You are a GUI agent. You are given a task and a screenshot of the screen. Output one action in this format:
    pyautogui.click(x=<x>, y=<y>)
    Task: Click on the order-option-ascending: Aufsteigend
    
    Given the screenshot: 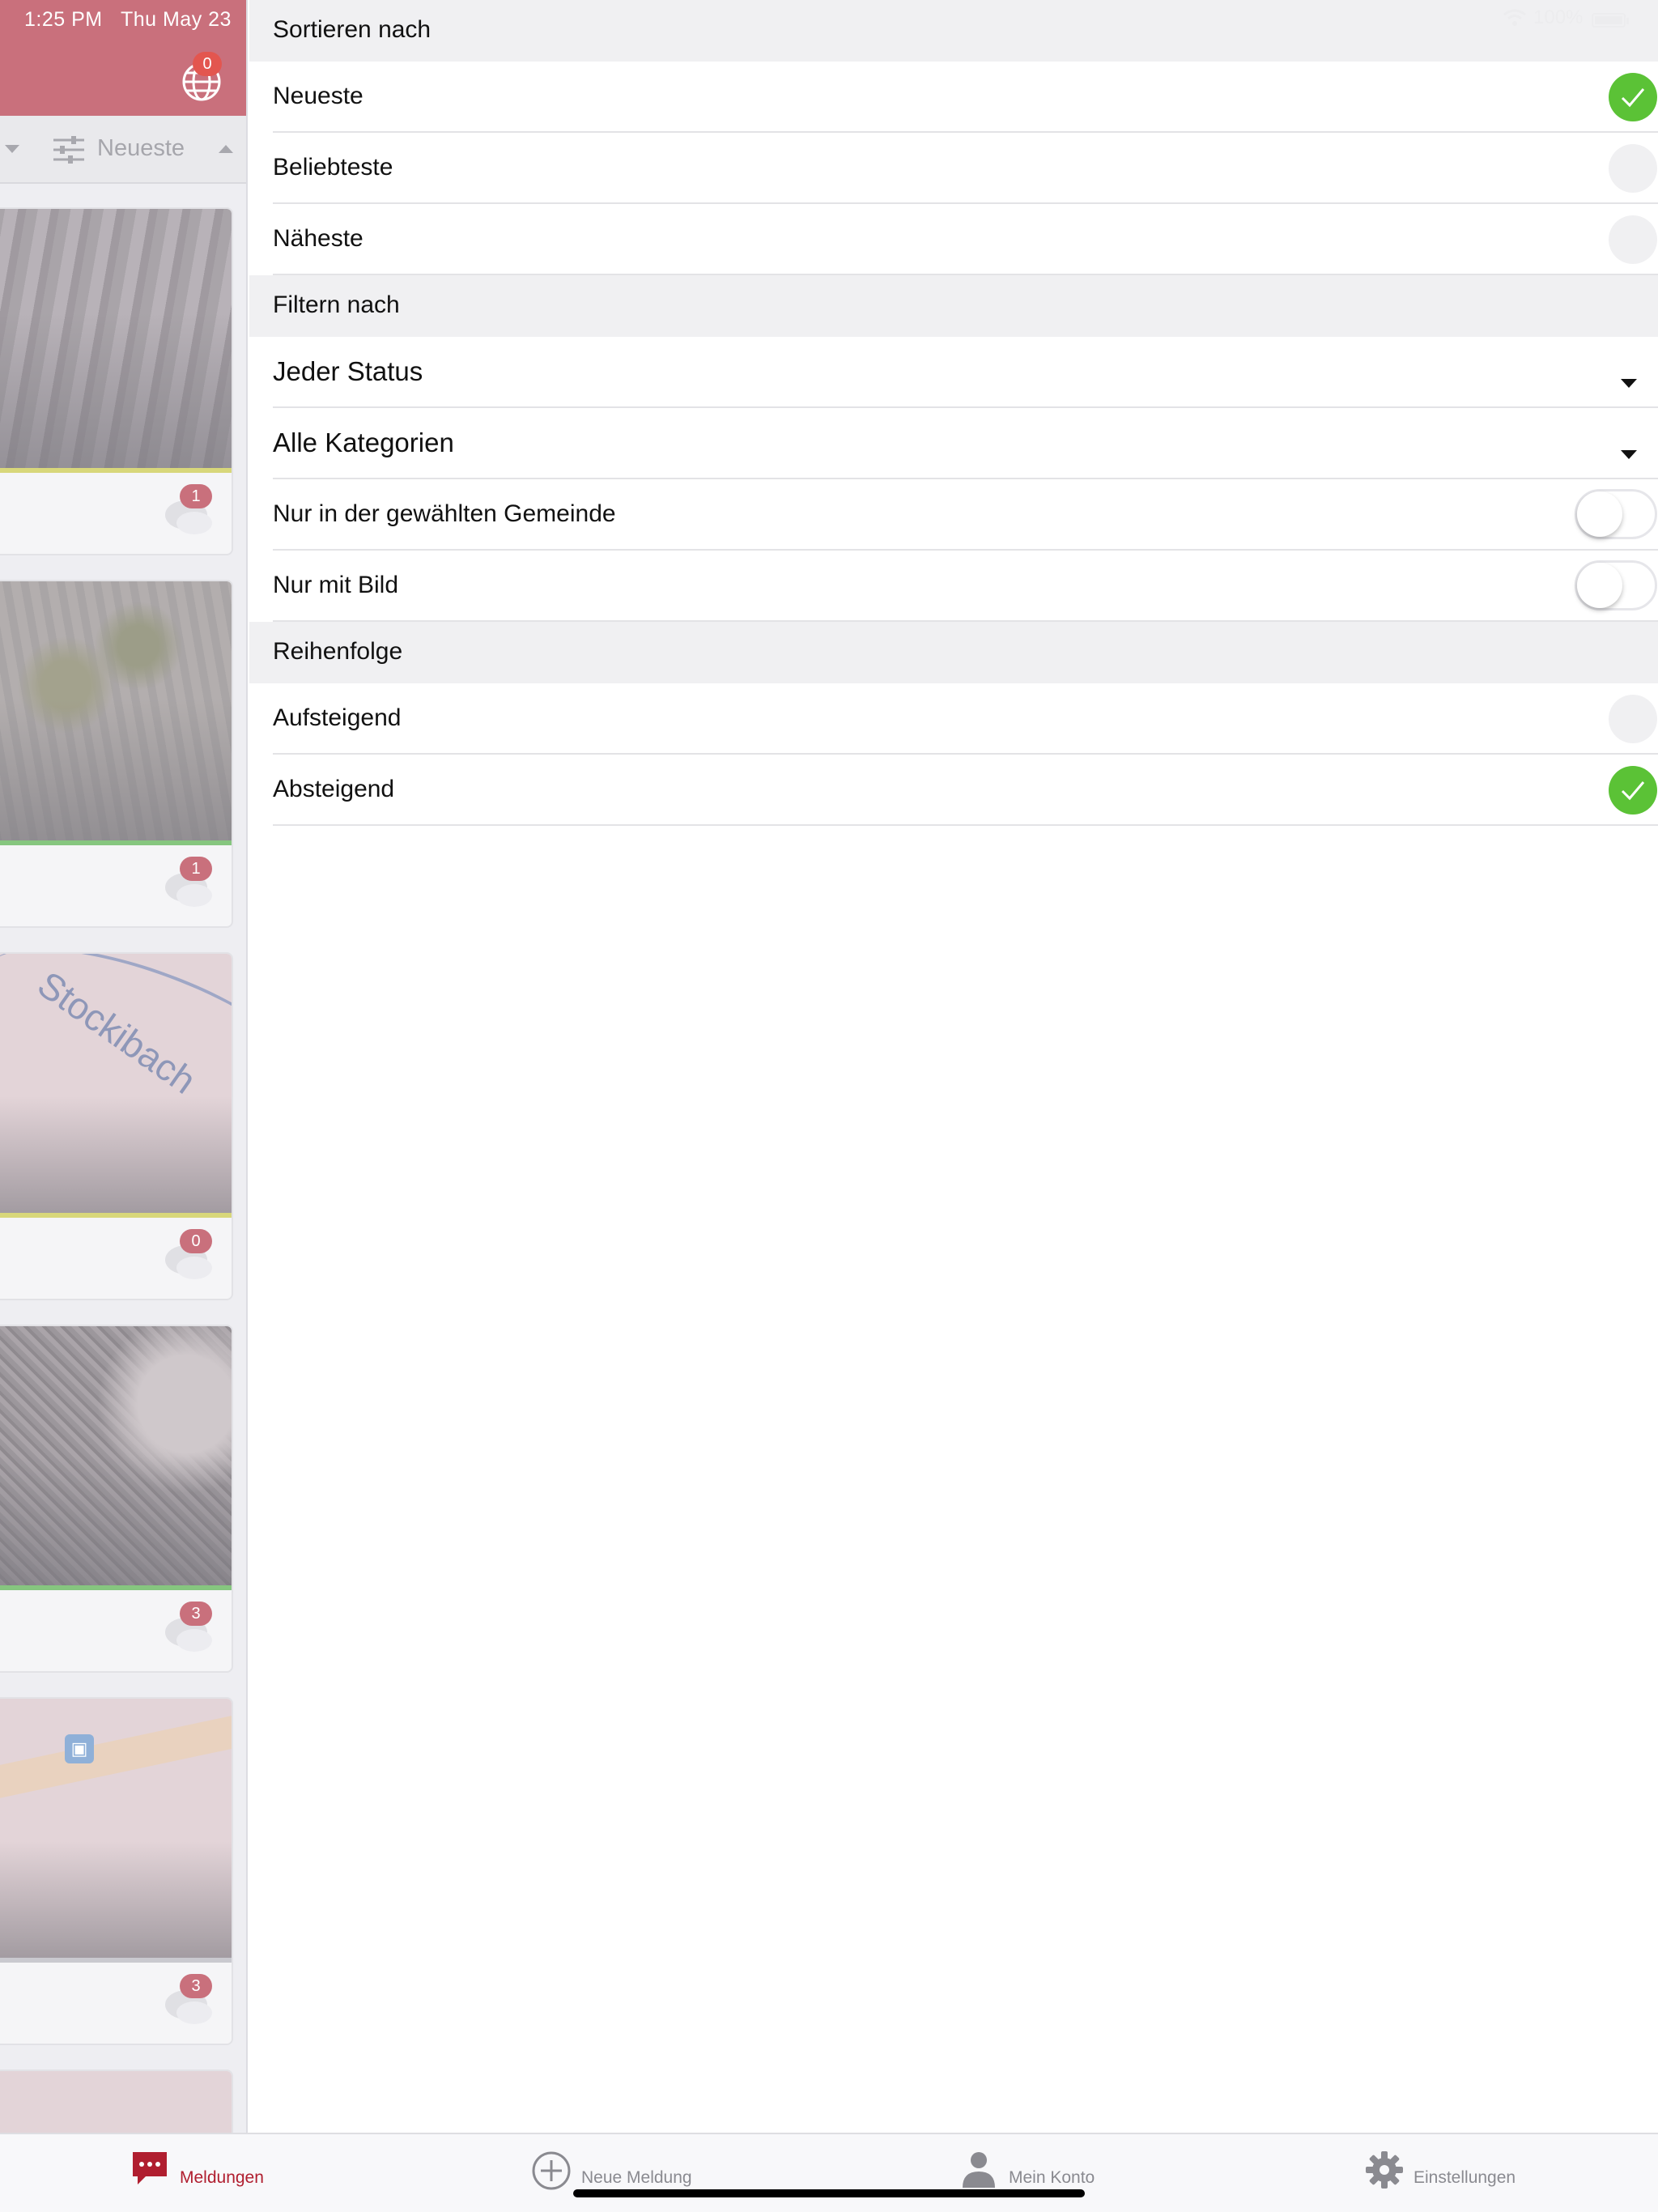 What is the action you would take?
    pyautogui.click(x=965, y=719)
    